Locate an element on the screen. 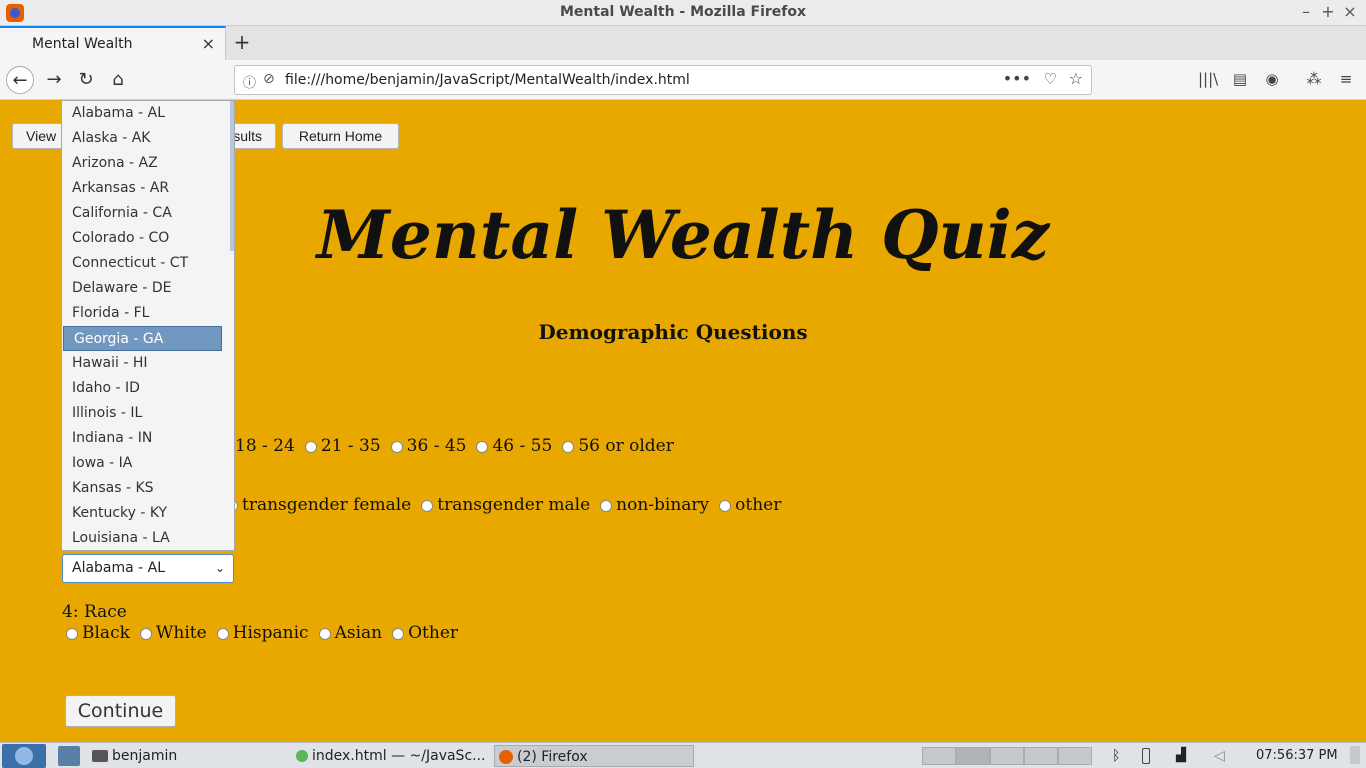 The height and width of the screenshot is (768, 1366). window-title: Mental Wealth - Mozilla Firefox is located at coordinates (683, 12).